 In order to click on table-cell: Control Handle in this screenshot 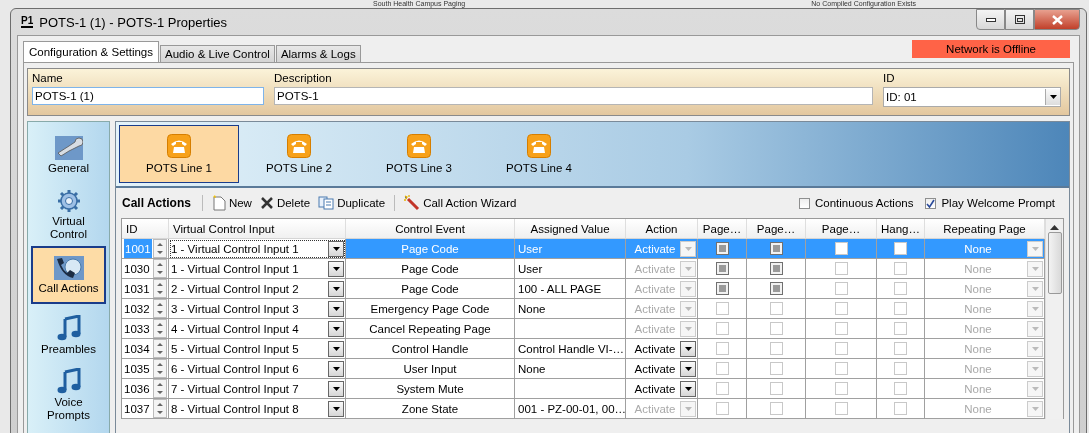, I will do `click(430, 349)`.